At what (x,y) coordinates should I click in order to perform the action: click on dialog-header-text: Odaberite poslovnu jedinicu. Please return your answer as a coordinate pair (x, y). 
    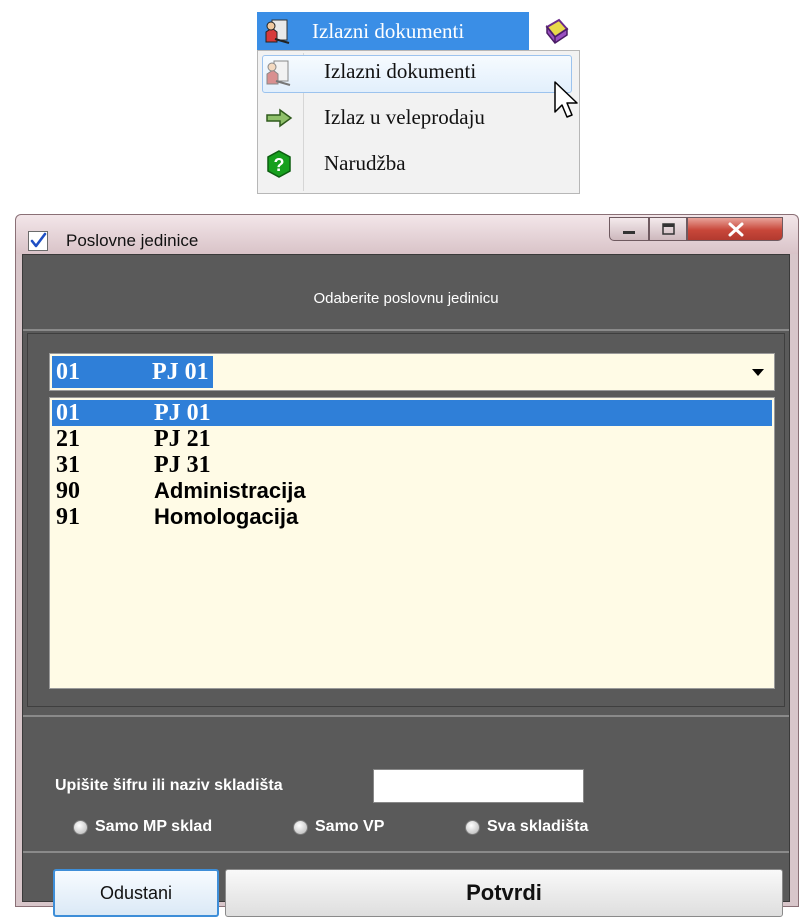
    Looking at the image, I should click on (406, 298).